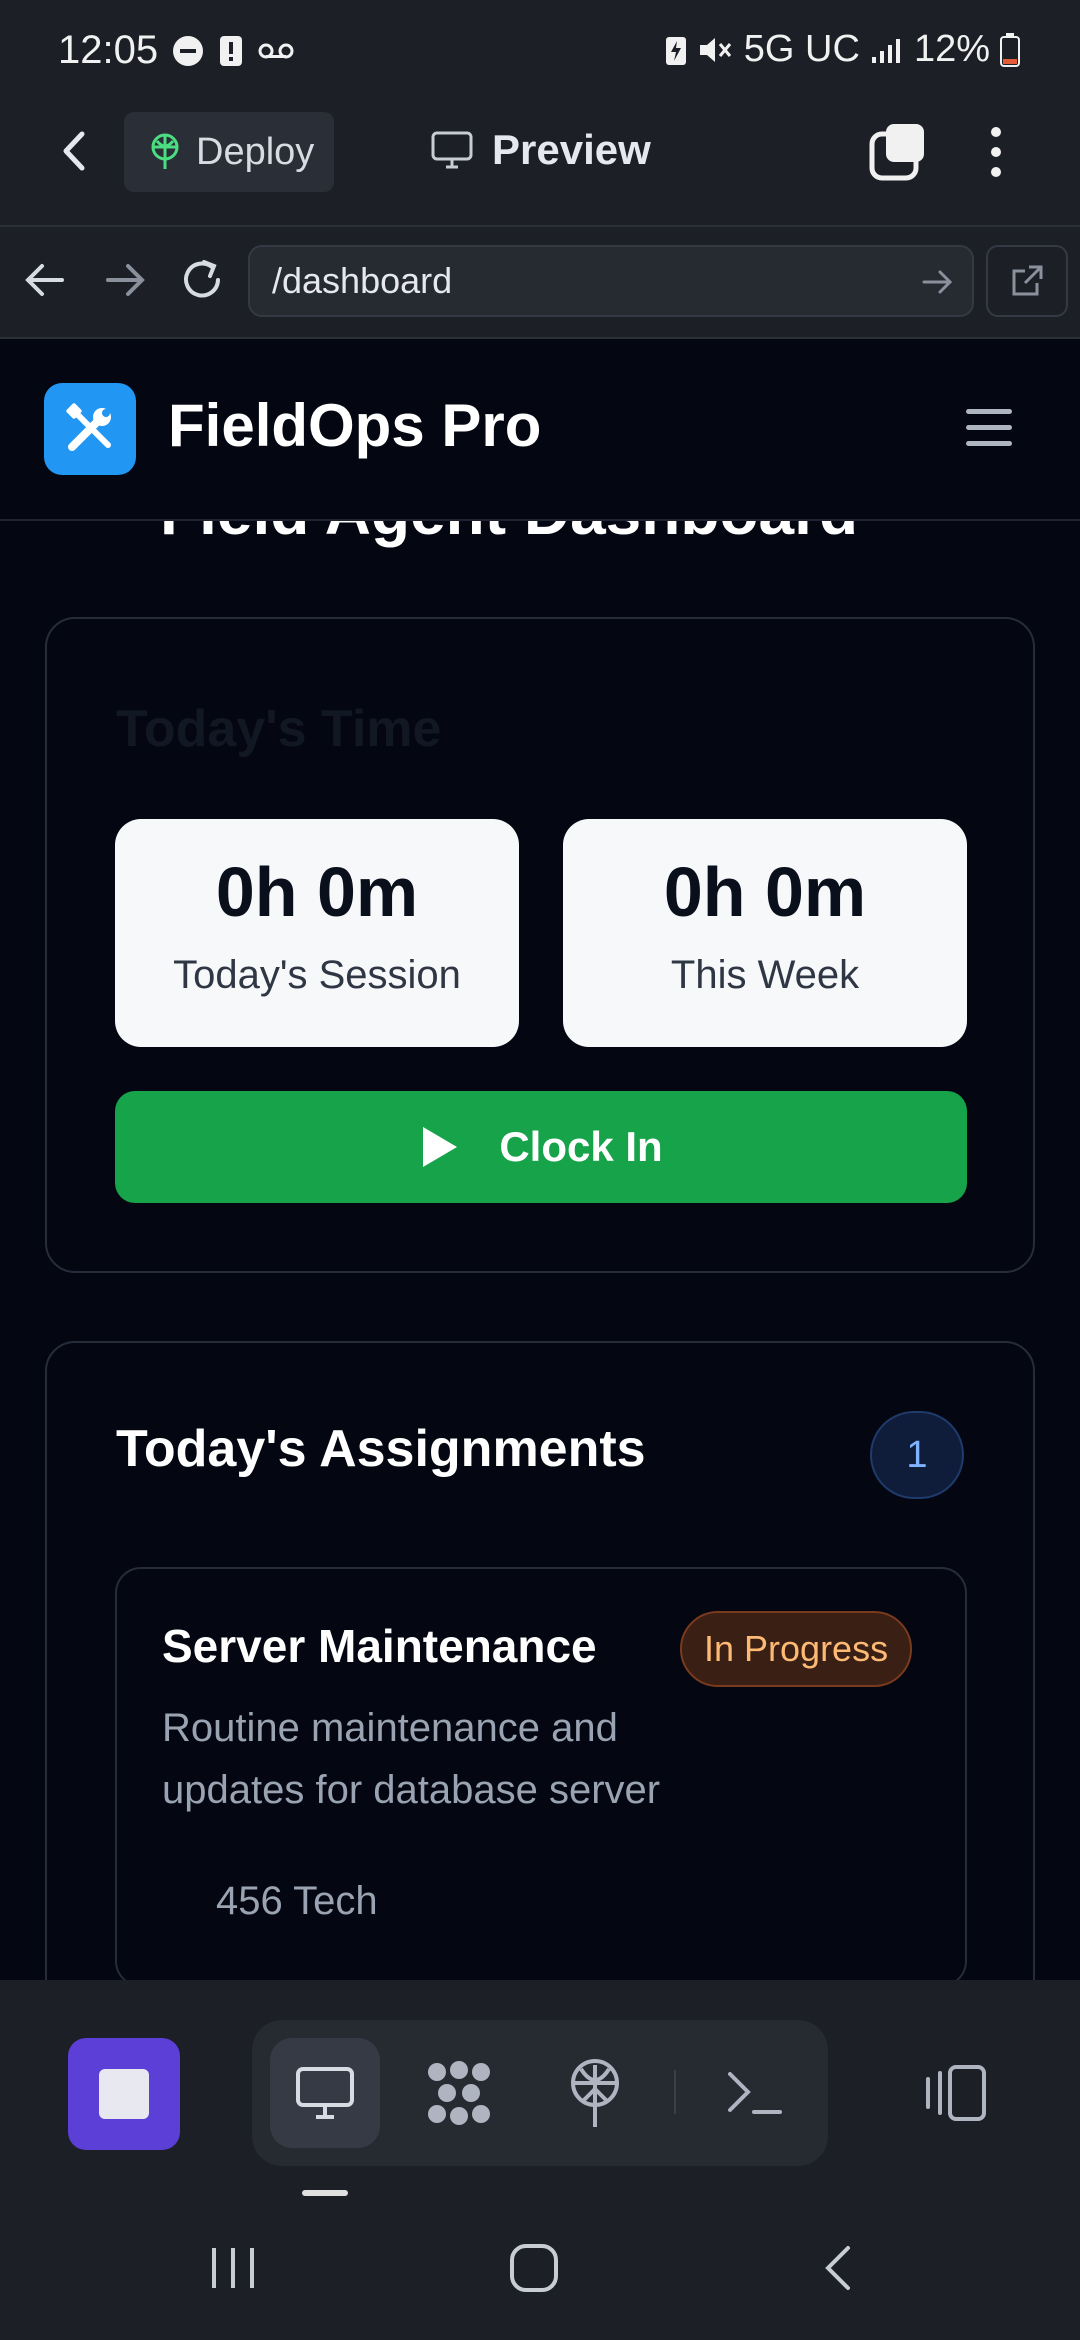 The image size is (1080, 2340). What do you see at coordinates (715, 49) in the screenshot?
I see `mute-icon` at bounding box center [715, 49].